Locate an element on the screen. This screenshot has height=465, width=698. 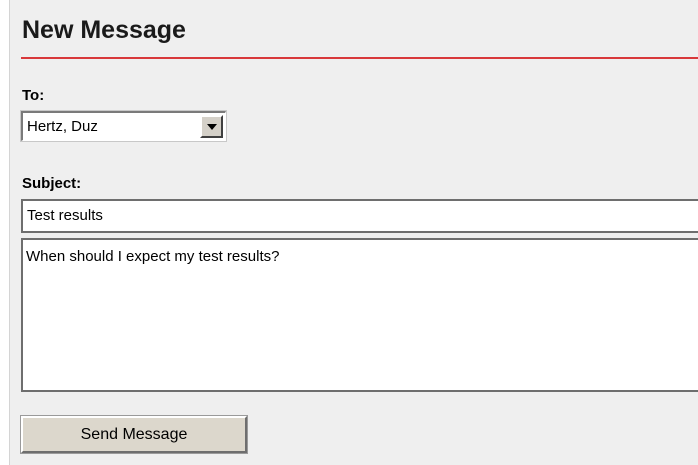
title-divider is located at coordinates (359, 58).